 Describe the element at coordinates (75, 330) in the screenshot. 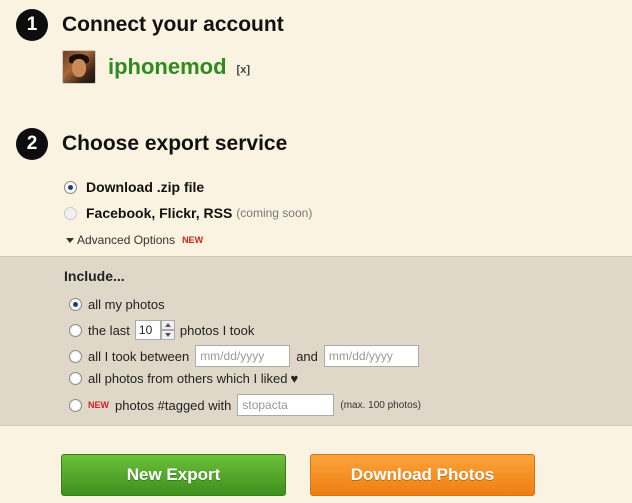

I see `last-photos-radio` at that location.